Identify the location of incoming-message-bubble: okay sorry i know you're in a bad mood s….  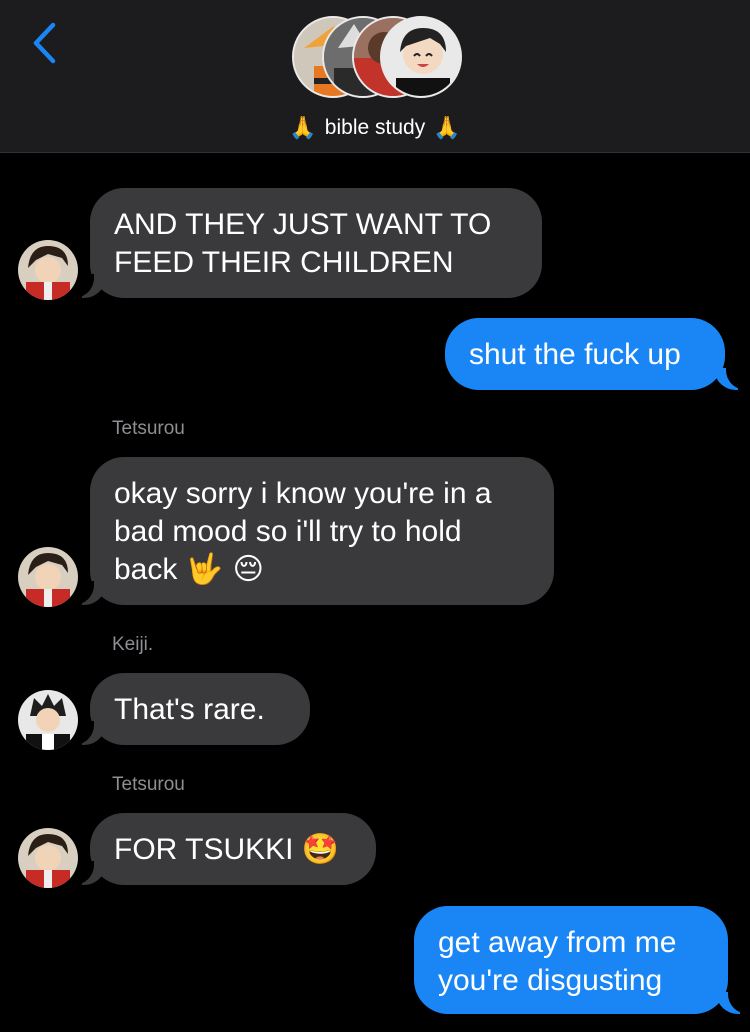
(322, 531).